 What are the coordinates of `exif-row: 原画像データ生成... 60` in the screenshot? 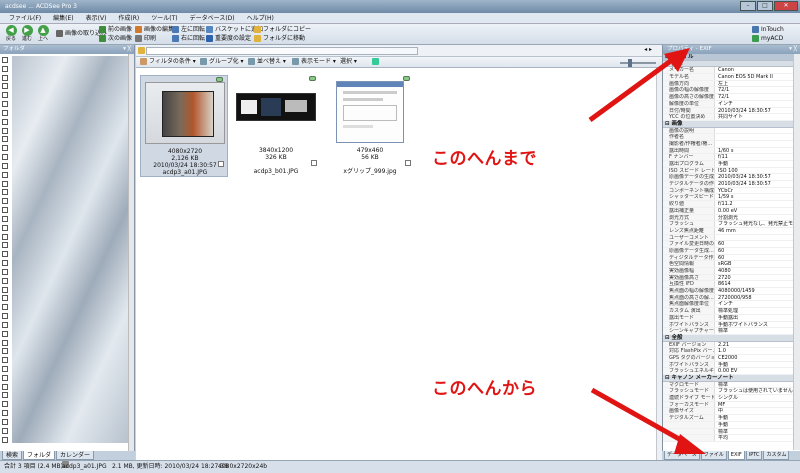 It's located at (728, 251).